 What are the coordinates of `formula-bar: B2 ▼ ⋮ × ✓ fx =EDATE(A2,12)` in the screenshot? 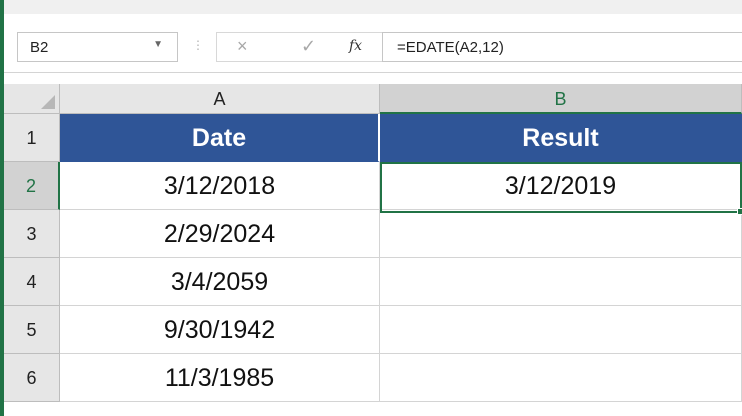 It's located at (373, 43).